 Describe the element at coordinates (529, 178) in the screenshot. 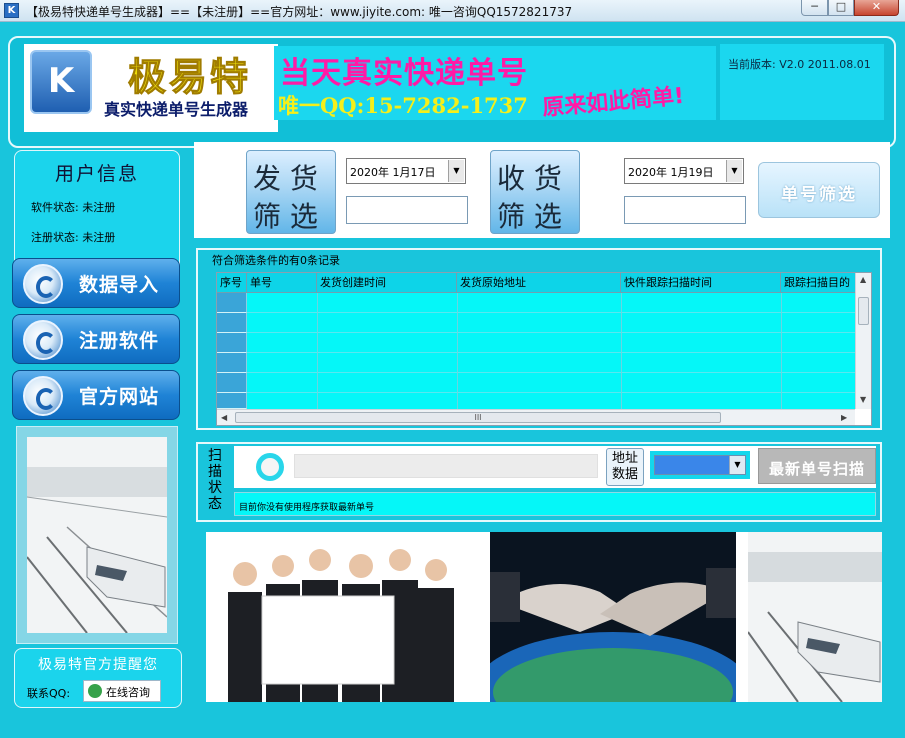

I see `receive-filter-top: 收 货` at that location.